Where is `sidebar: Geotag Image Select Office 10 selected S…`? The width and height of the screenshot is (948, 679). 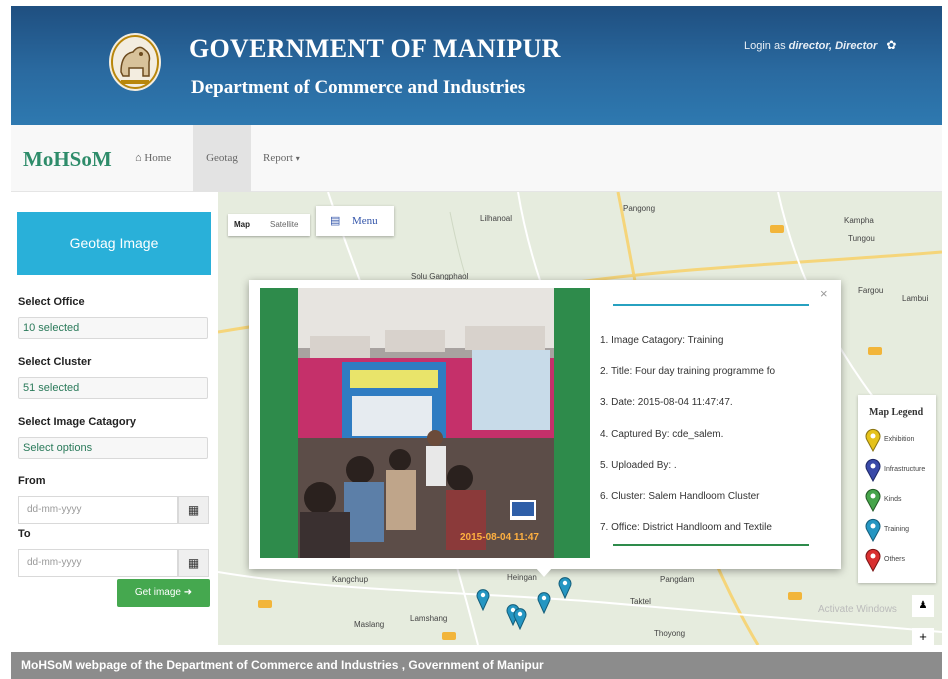 sidebar: Geotag Image Select Office 10 selected S… is located at coordinates (114, 418).